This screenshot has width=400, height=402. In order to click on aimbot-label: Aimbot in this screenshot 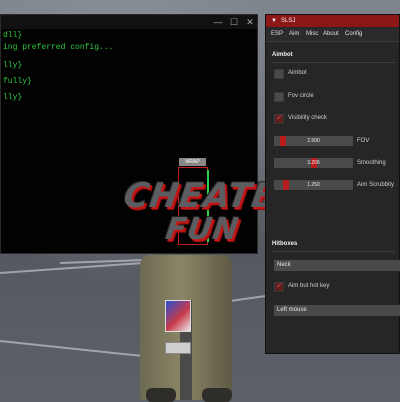, I will do `click(297, 73)`.